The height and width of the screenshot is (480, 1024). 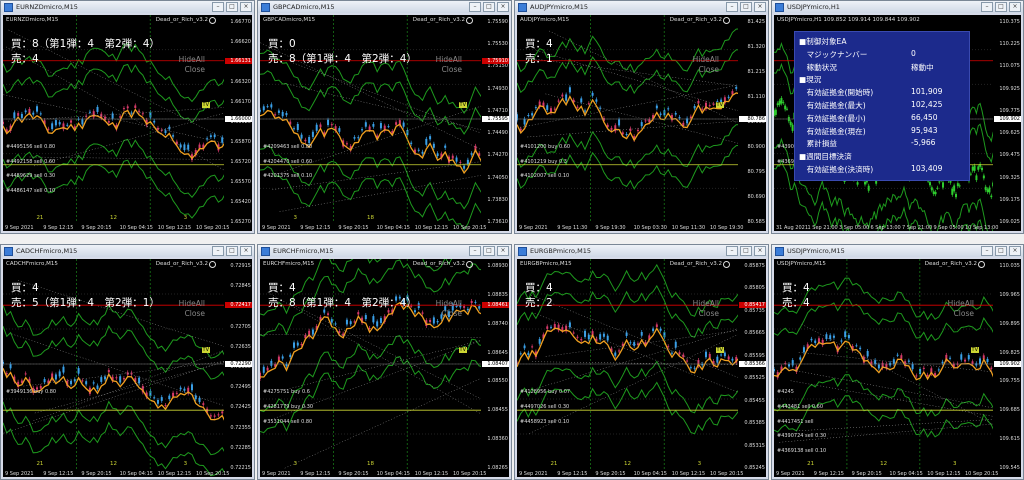 I want to click on window-titlebar: USDJPYmicro,H1 – □ ×, so click(x=897, y=7).